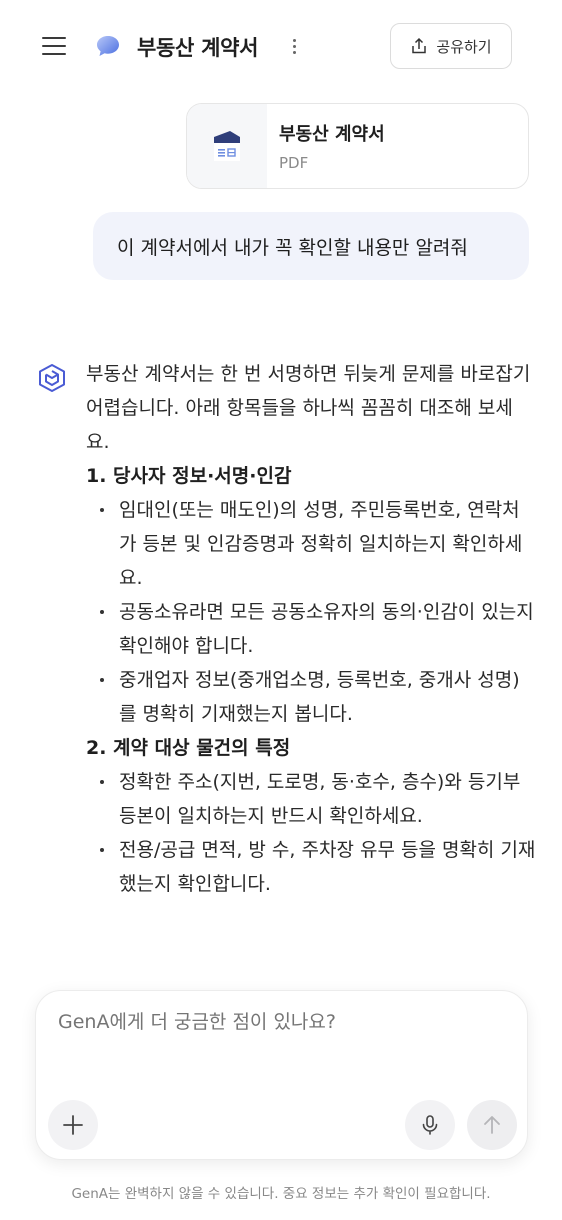  I want to click on document-icon, so click(227, 146).